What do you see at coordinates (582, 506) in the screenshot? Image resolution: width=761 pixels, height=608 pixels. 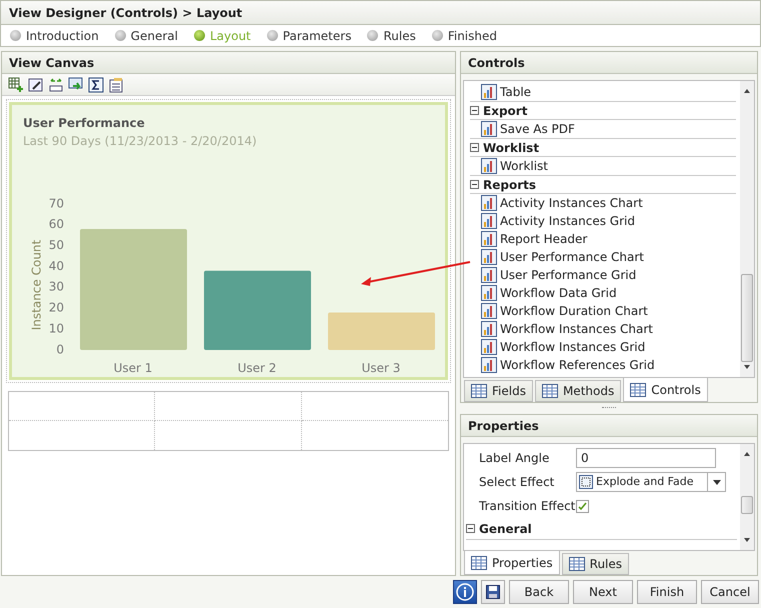 I see `checkbox` at bounding box center [582, 506].